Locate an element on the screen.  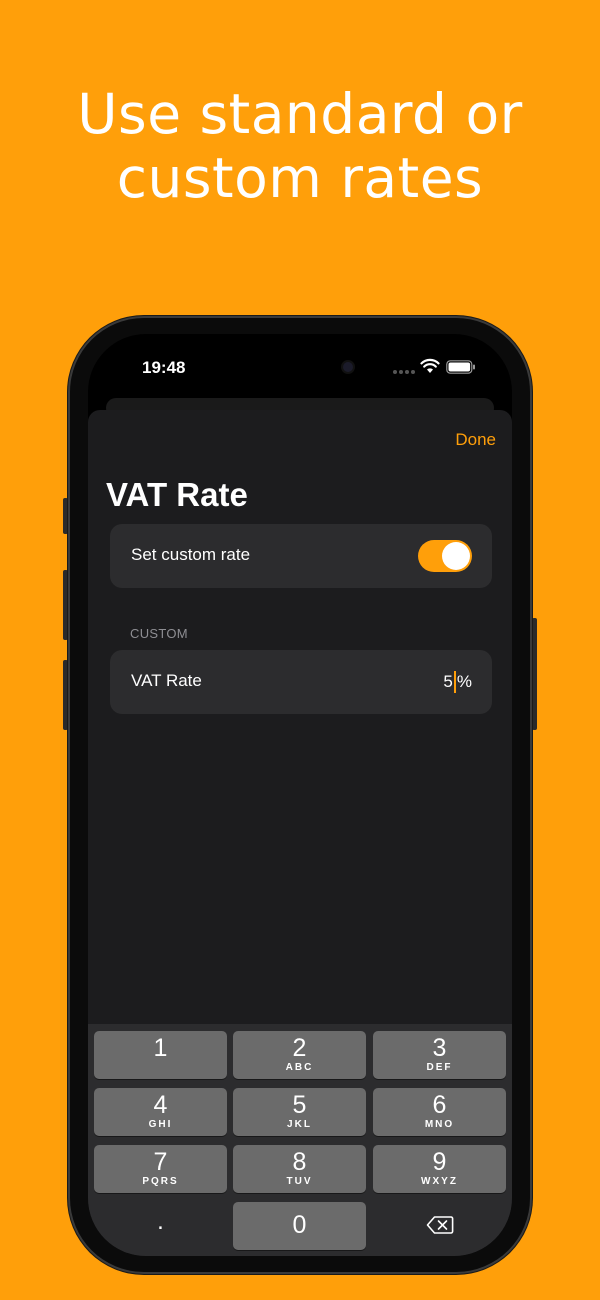
key-delete is located at coordinates (439, 1226).